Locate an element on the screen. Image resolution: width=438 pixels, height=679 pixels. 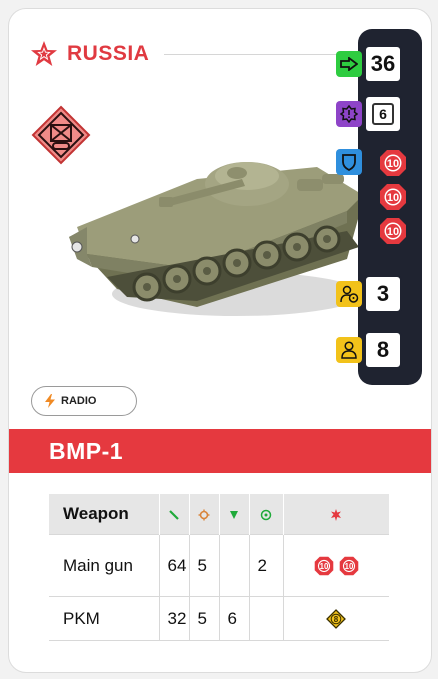
trait-label: RADIO is located at coordinates (79, 401).